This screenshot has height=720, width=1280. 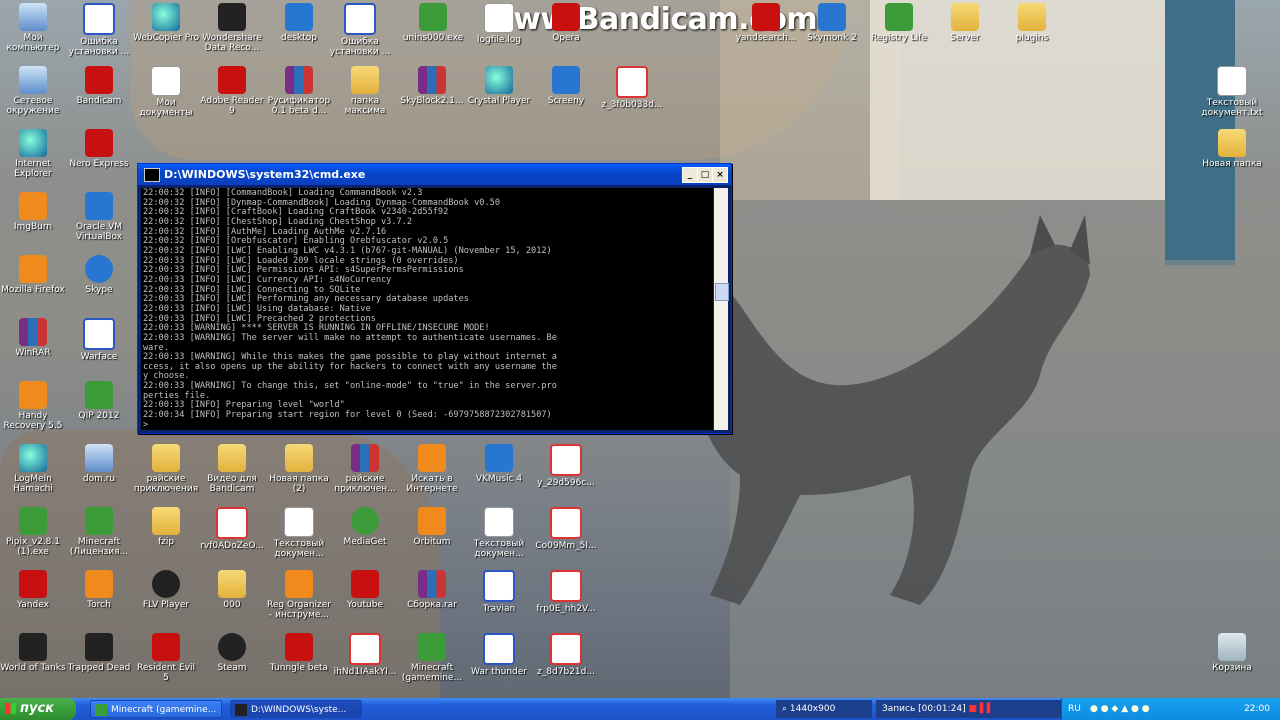 I want to click on desktop-icon: World of Tanks, so click(x=33, y=653).